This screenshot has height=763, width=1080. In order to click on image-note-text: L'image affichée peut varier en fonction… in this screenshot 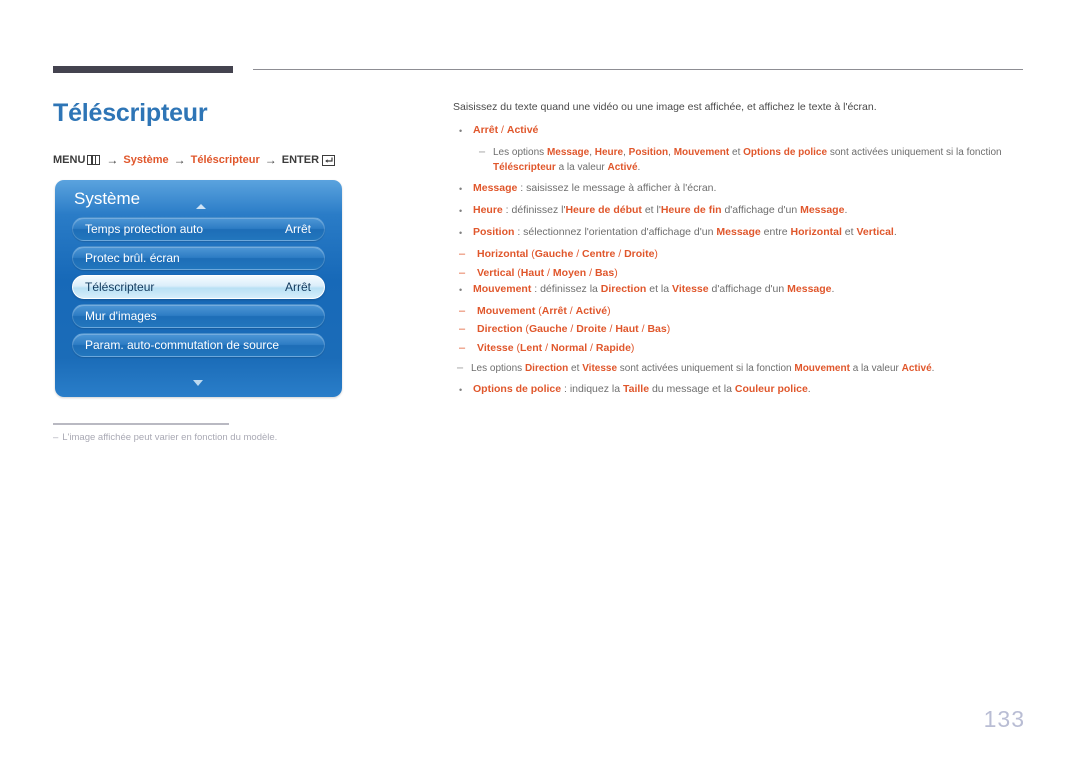, I will do `click(170, 437)`.